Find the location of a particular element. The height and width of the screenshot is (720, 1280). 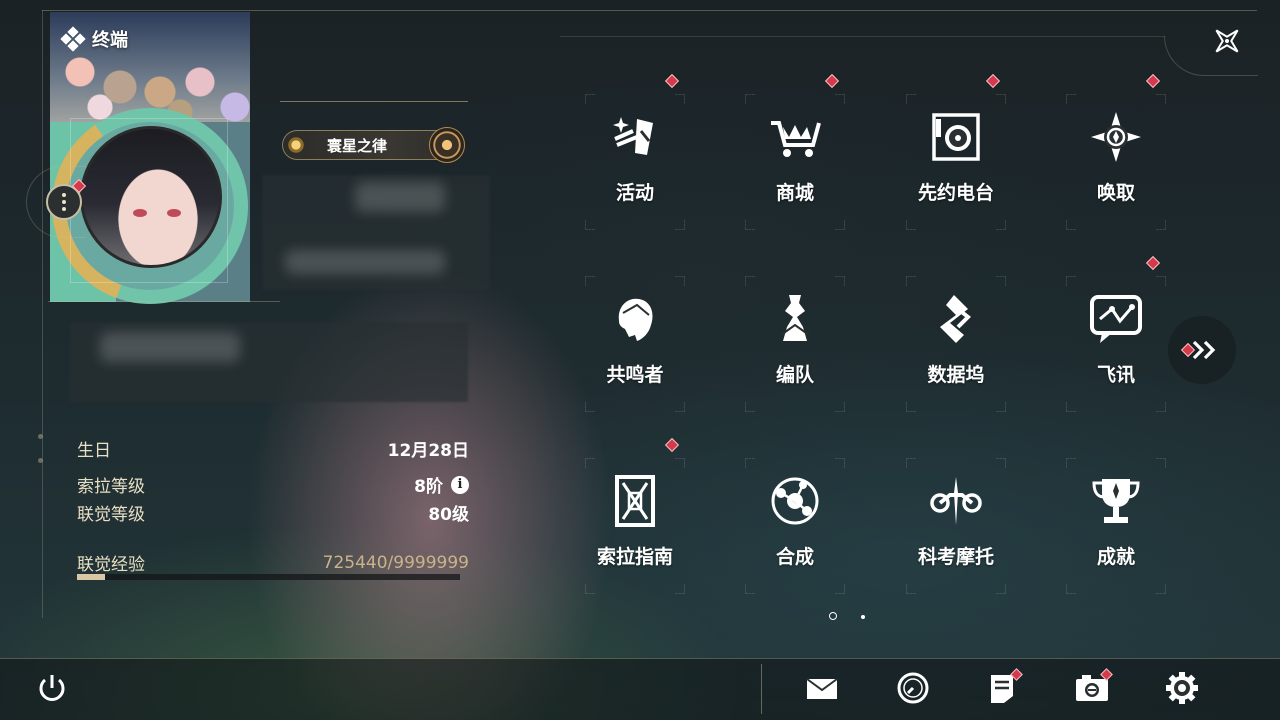

menu-item-label: 唤取 is located at coordinates (1115, 193).